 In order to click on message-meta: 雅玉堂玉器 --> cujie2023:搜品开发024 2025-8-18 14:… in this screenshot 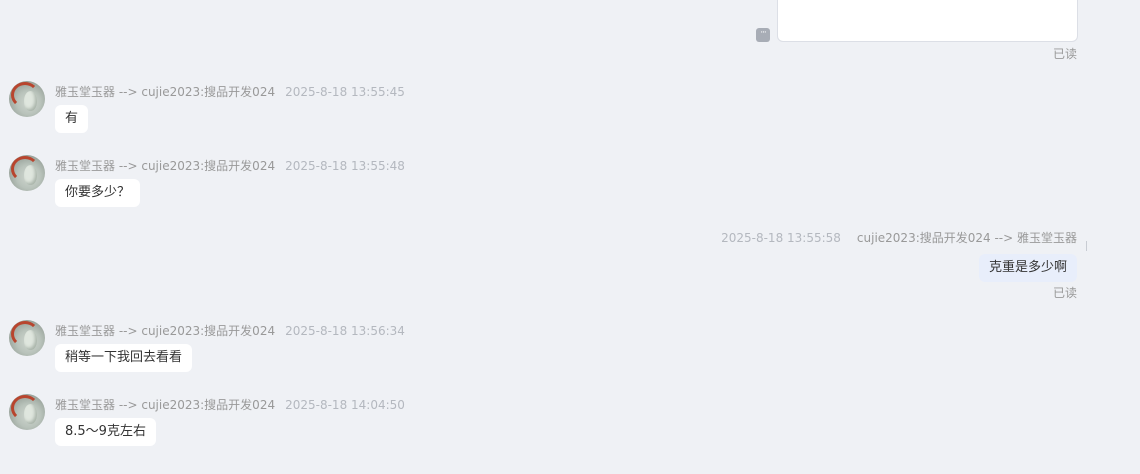, I will do `click(230, 404)`.